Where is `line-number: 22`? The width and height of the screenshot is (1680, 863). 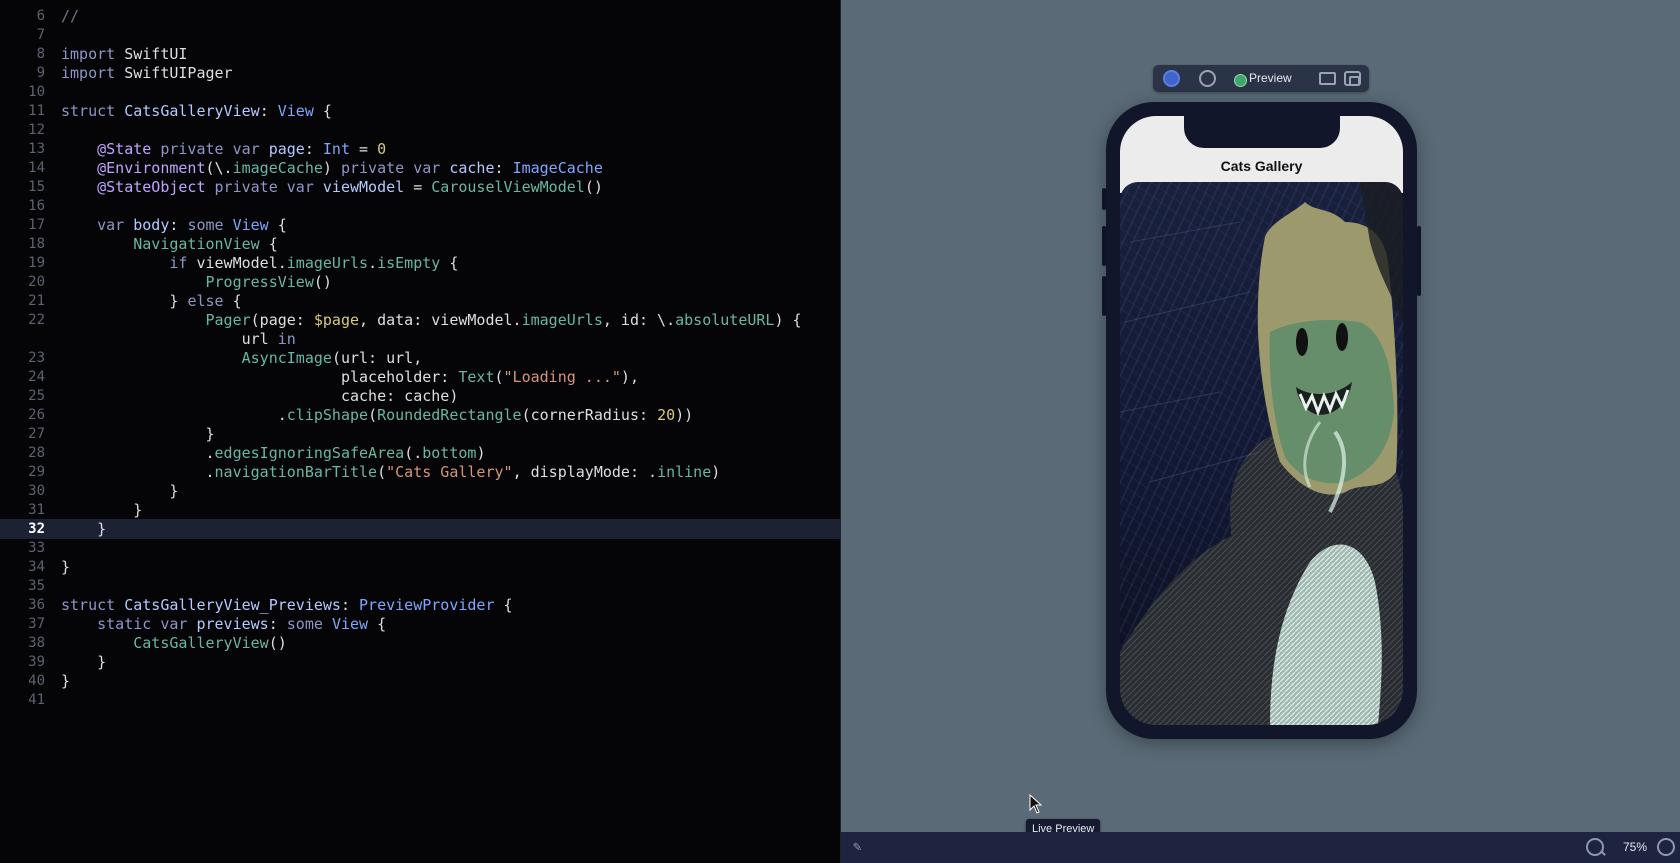
line-number: 22 is located at coordinates (36, 320).